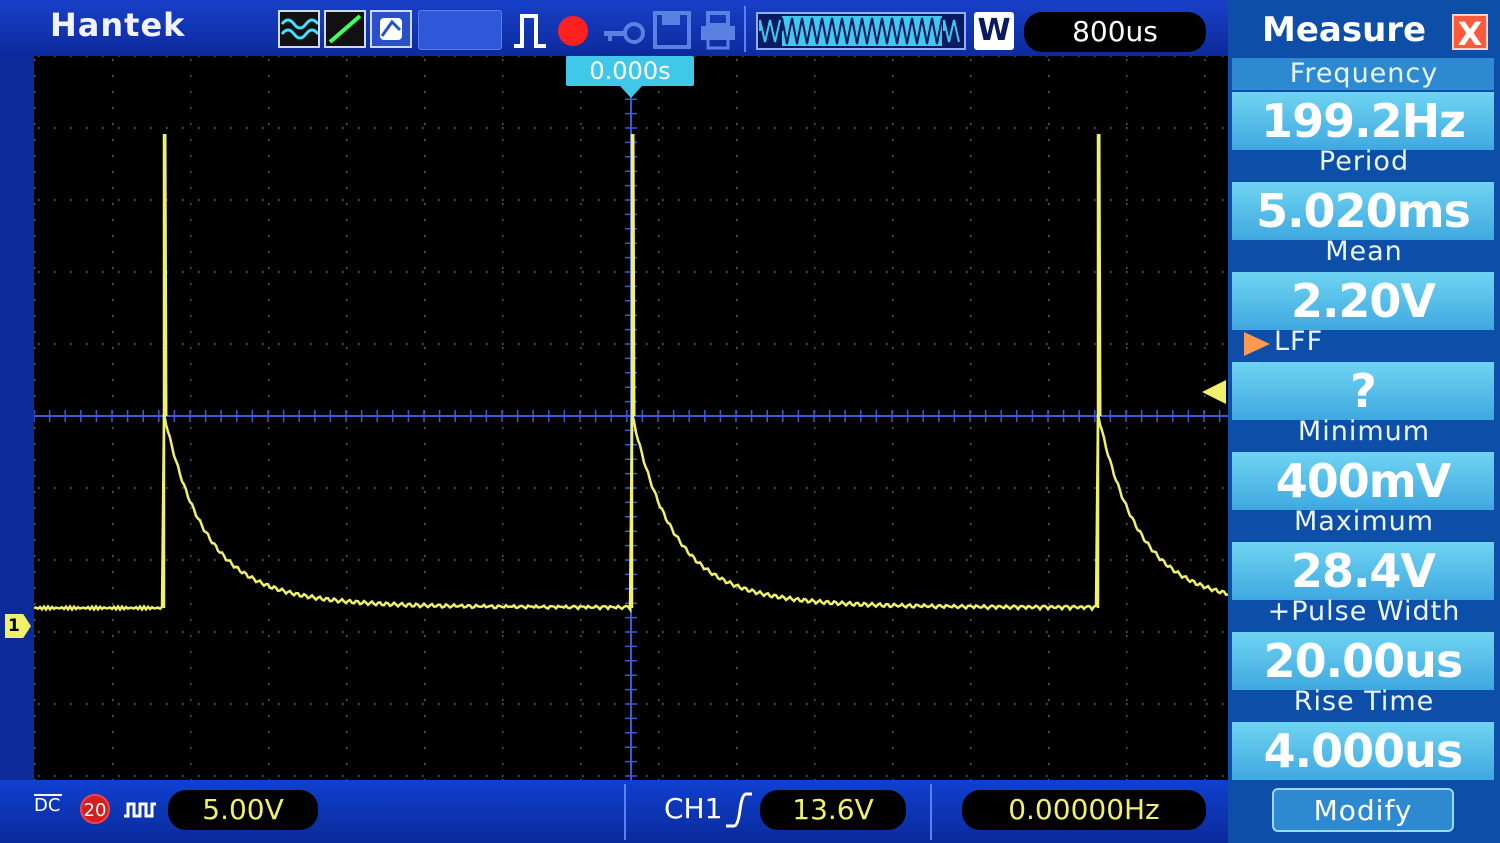 Image resolution: width=1500 pixels, height=843 pixels. What do you see at coordinates (243, 810) in the screenshot?
I see `volts-per-div-display: 5.00V` at bounding box center [243, 810].